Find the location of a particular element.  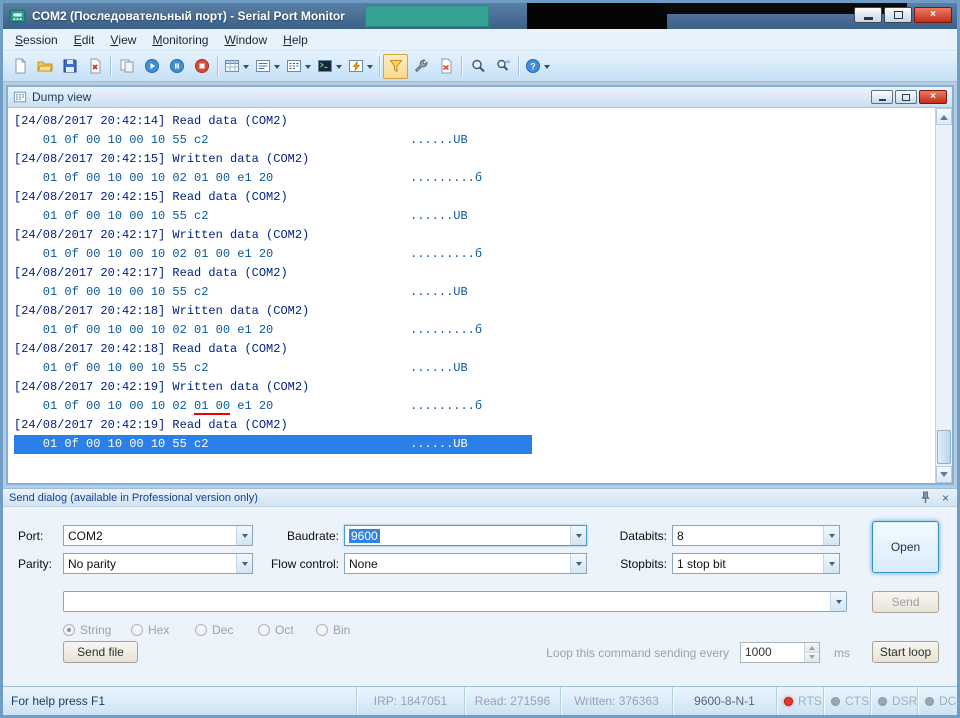

events-view-button is located at coordinates (360, 66).